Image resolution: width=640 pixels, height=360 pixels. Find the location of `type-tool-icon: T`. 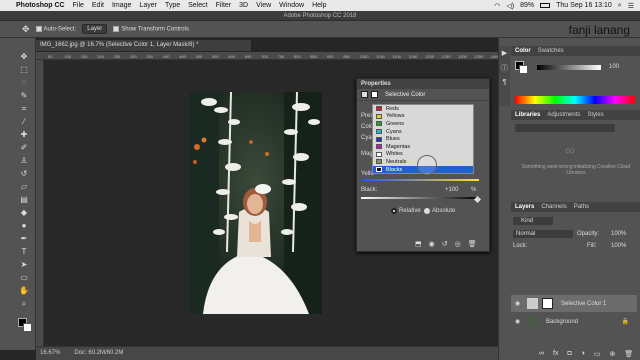

type-tool-icon: T is located at coordinates (24, 252).